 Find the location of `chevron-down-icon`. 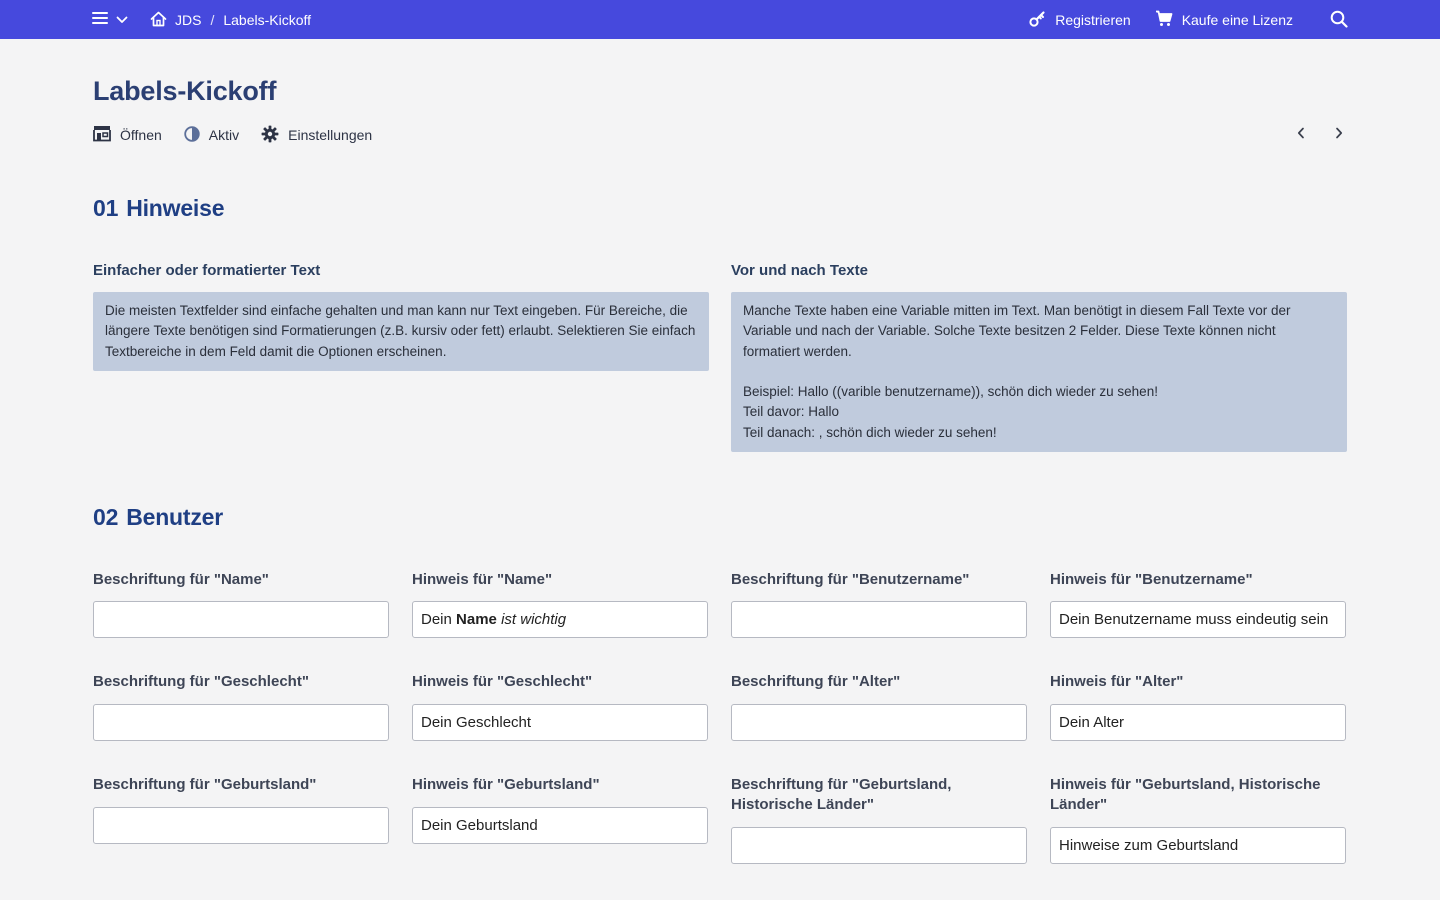

chevron-down-icon is located at coordinates (122, 20).